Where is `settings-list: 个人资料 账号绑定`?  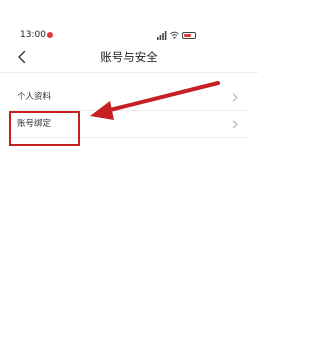 settings-list: 个人资料 账号绑定 is located at coordinates (129, 111).